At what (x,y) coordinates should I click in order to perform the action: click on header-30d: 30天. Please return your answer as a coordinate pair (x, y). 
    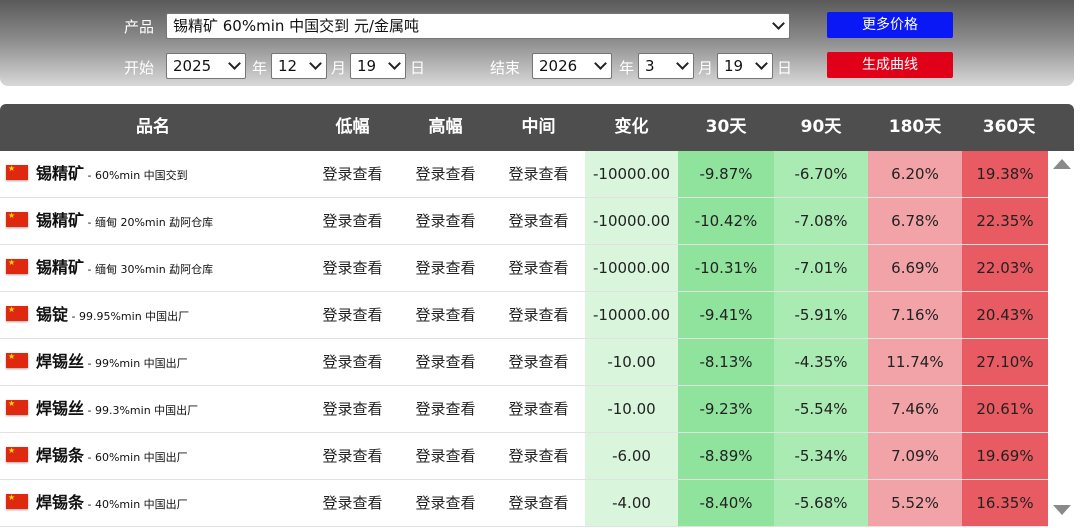
    Looking at the image, I should click on (726, 127).